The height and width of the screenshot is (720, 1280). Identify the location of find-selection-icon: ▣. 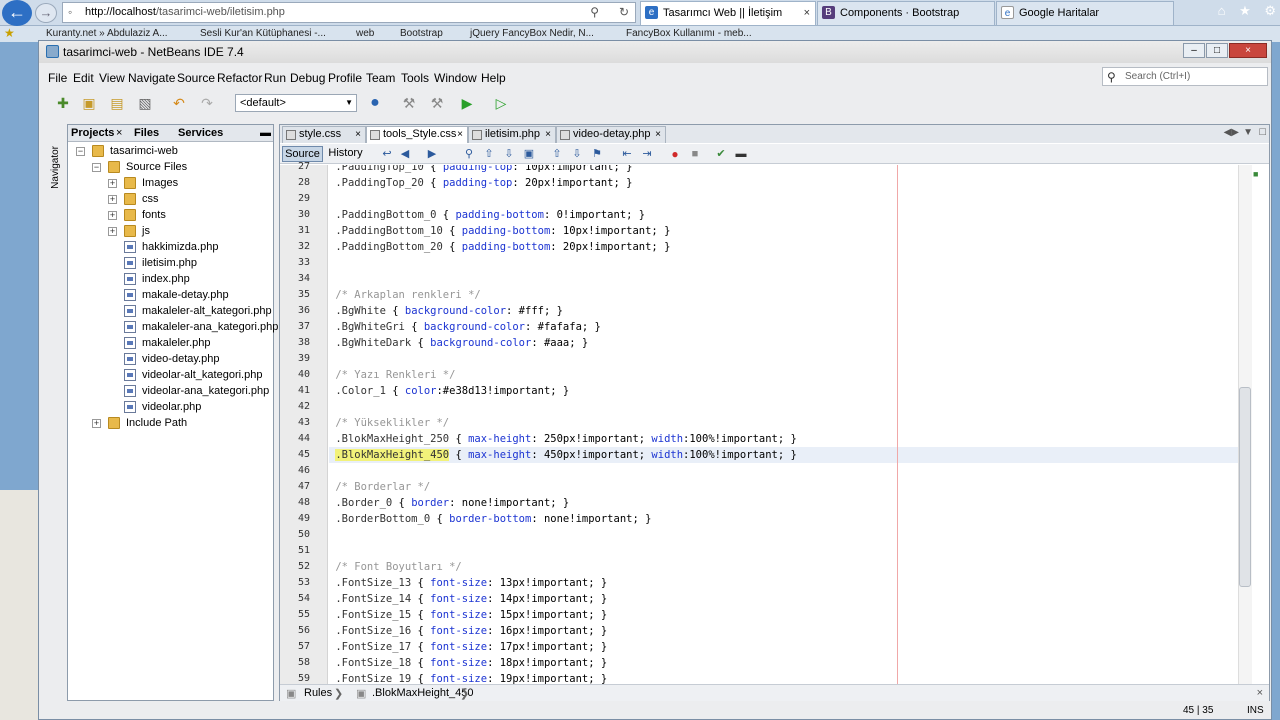
(529, 154).